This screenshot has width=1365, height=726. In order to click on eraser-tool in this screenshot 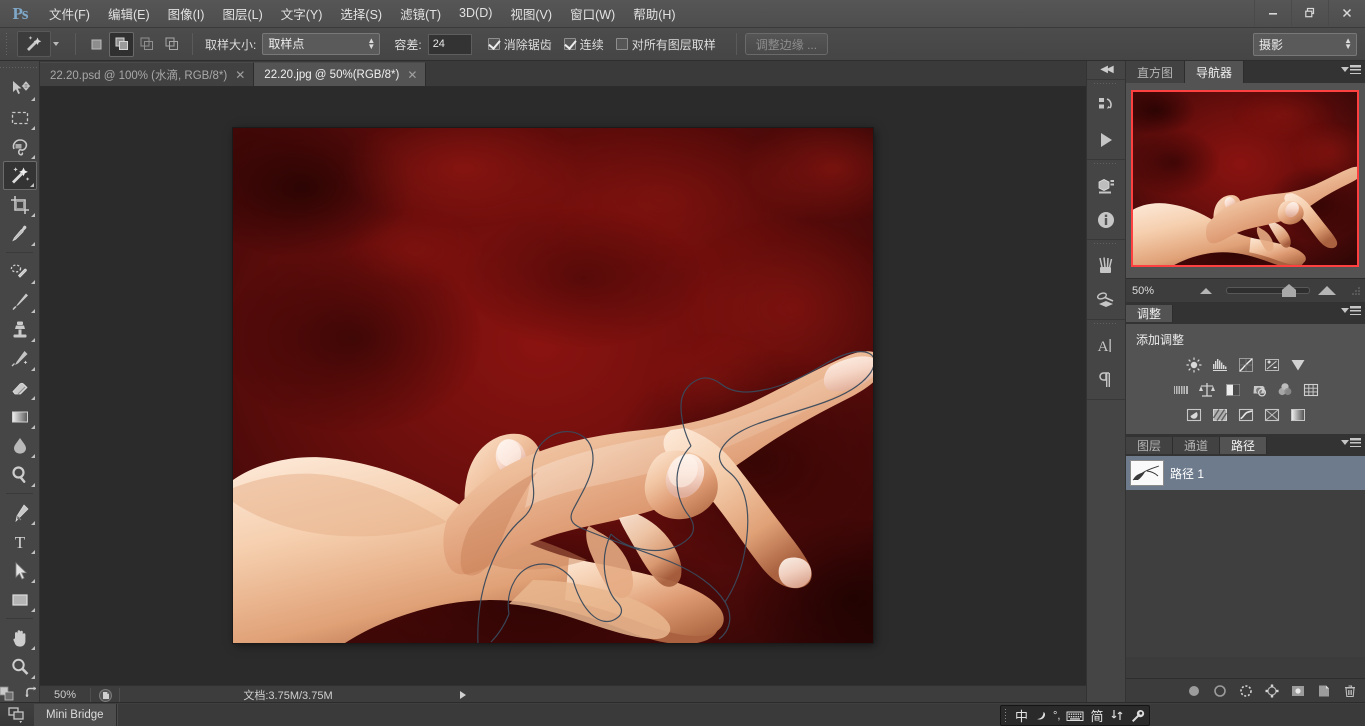, I will do `click(20, 387)`.